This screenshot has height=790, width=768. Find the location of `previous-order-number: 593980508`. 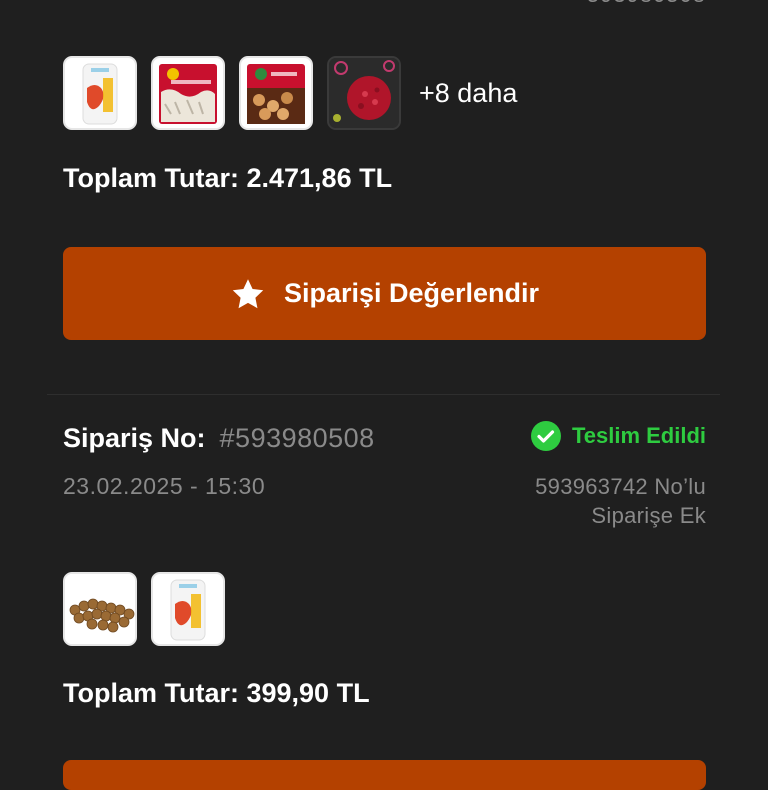

previous-order-number: 593980508 is located at coordinates (353, 4).